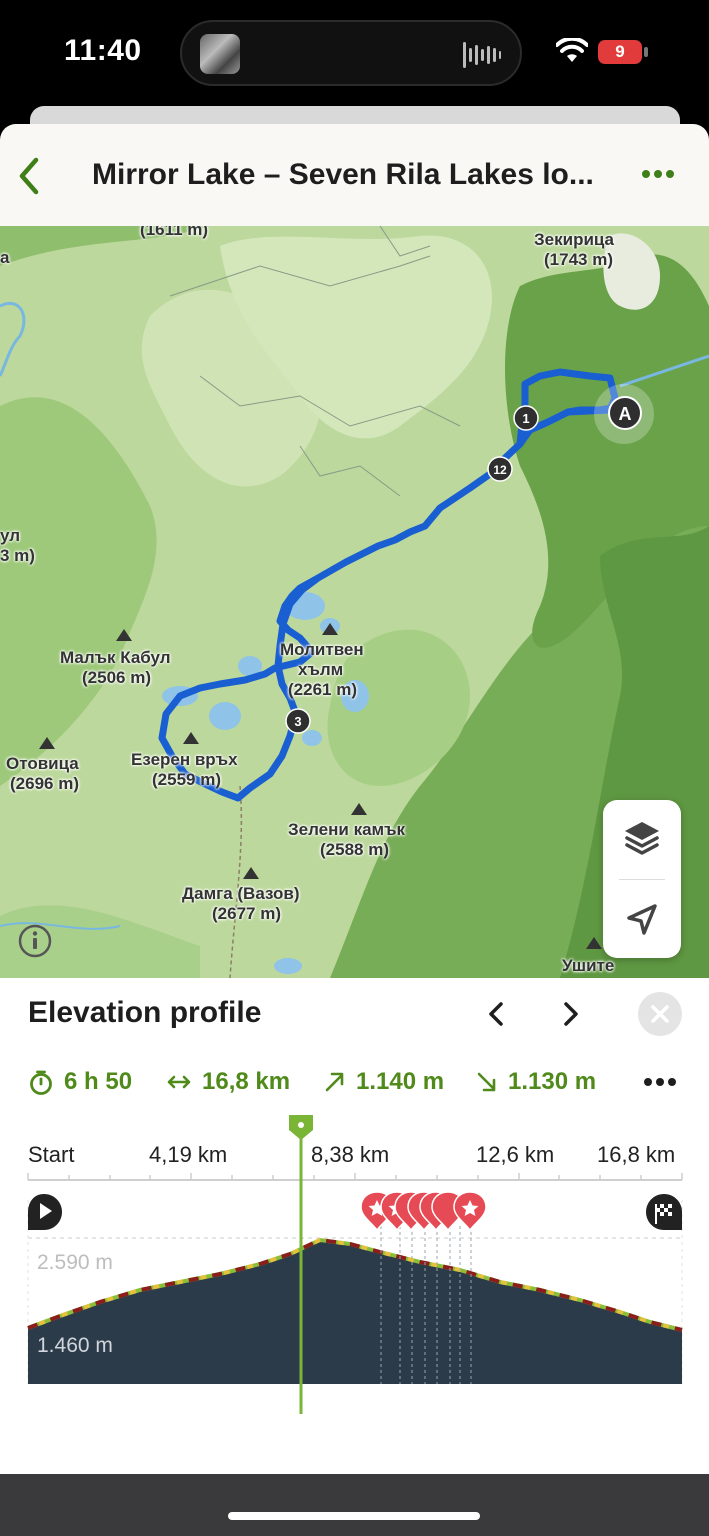 This screenshot has height=1536, width=709. I want to click on home-bar-area, so click(354, 1505).